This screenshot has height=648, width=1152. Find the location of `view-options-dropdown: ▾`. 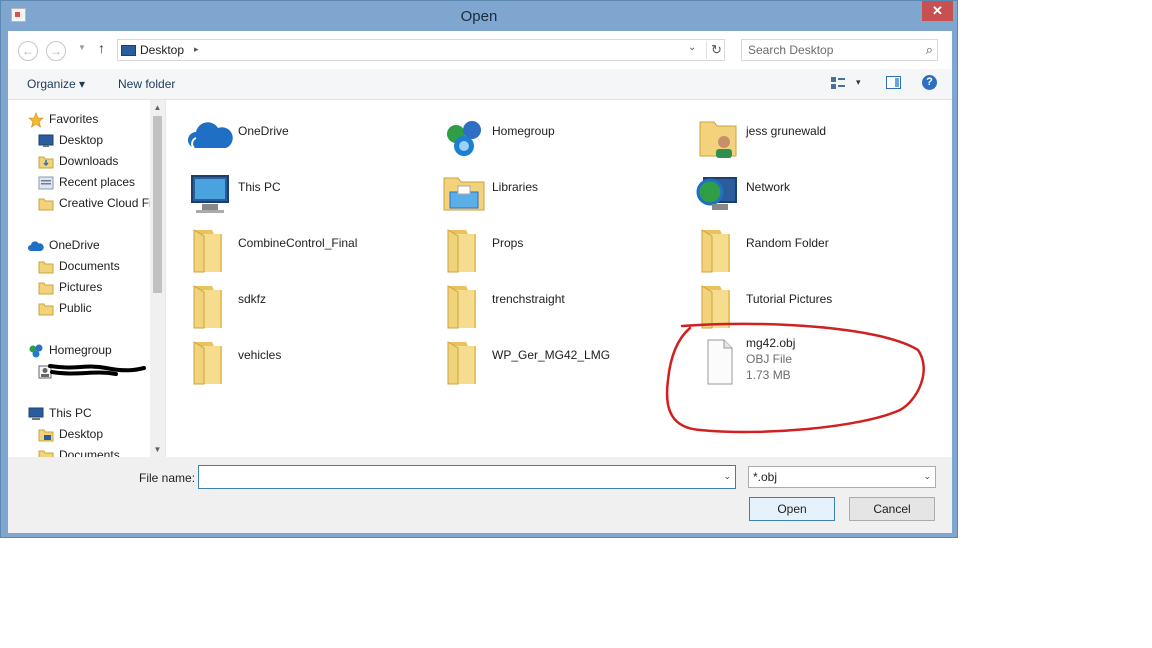

view-options-dropdown: ▾ is located at coordinates (858, 82).